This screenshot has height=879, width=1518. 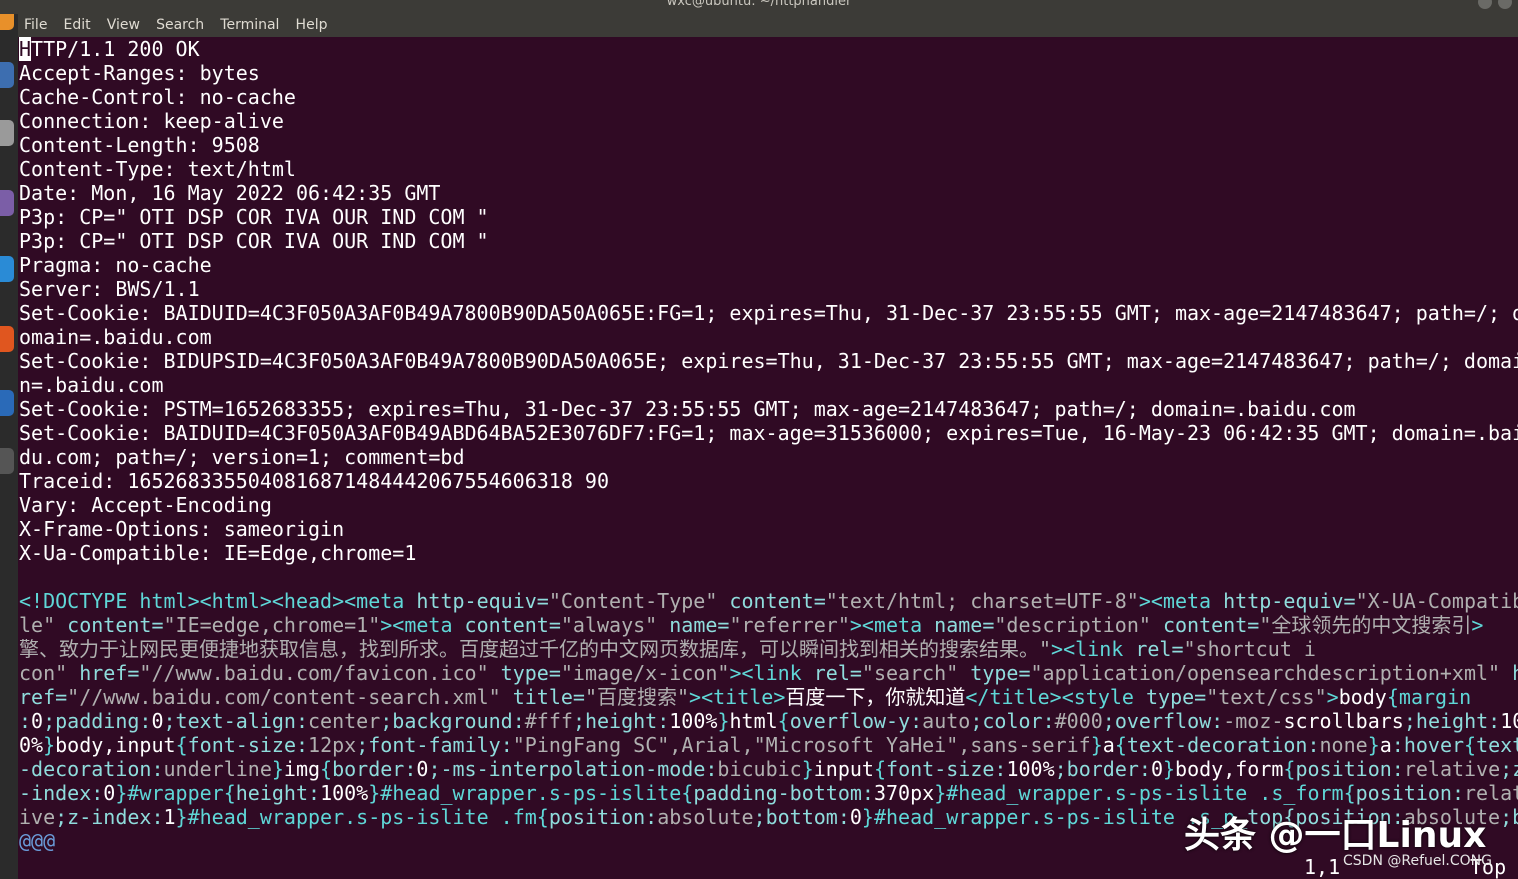 I want to click on syntax-token: scrollbars, so click(x=1343, y=721).